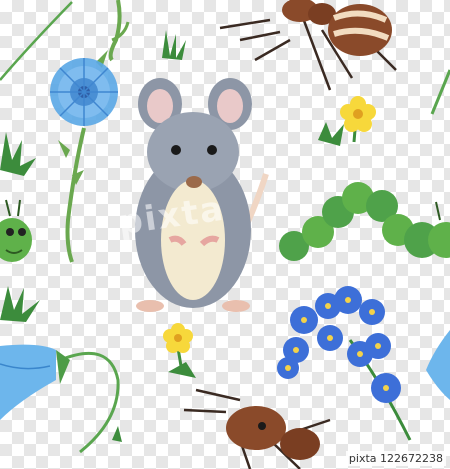  What do you see at coordinates (358, 119) in the screenshot?
I see `buttercup-icon` at bounding box center [358, 119].